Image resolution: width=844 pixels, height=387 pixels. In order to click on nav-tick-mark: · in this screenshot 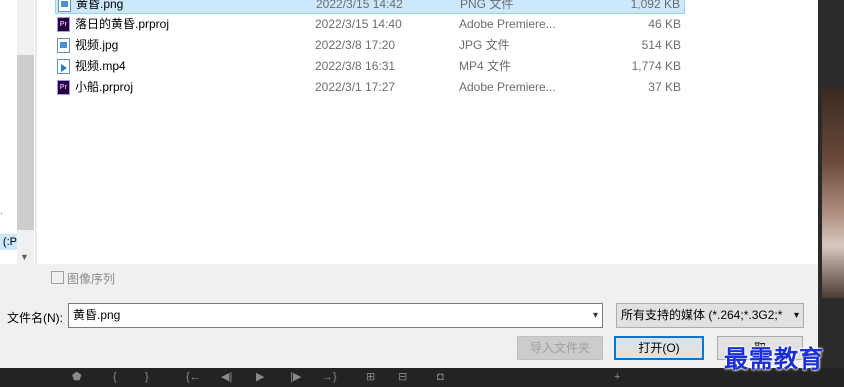, I will do `click(1, 213)`.